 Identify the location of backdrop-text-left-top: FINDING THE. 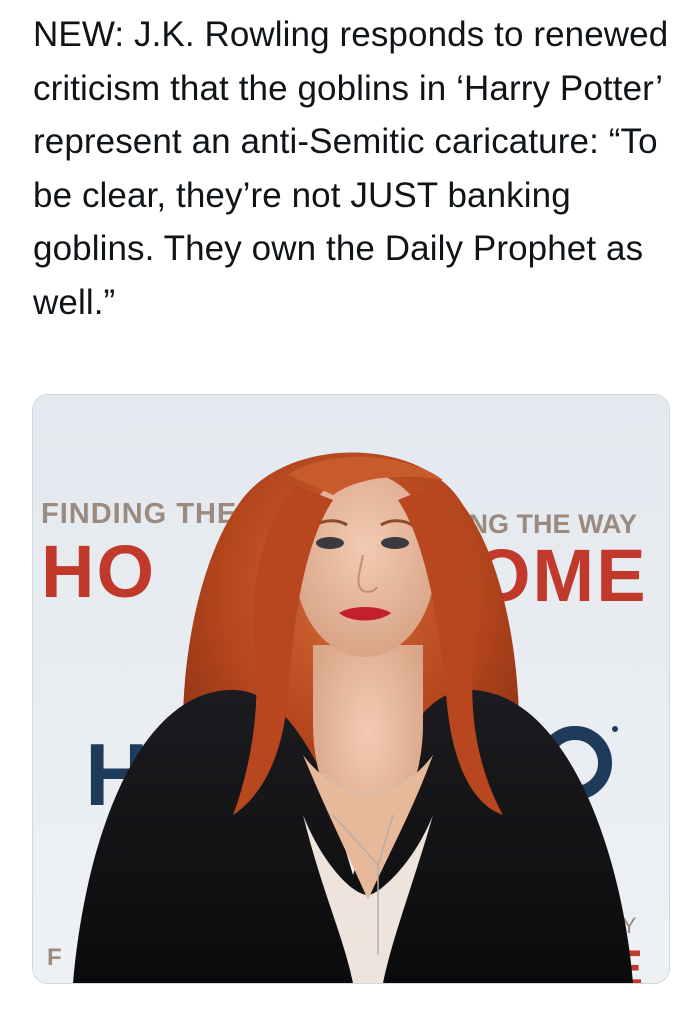
(139, 514).